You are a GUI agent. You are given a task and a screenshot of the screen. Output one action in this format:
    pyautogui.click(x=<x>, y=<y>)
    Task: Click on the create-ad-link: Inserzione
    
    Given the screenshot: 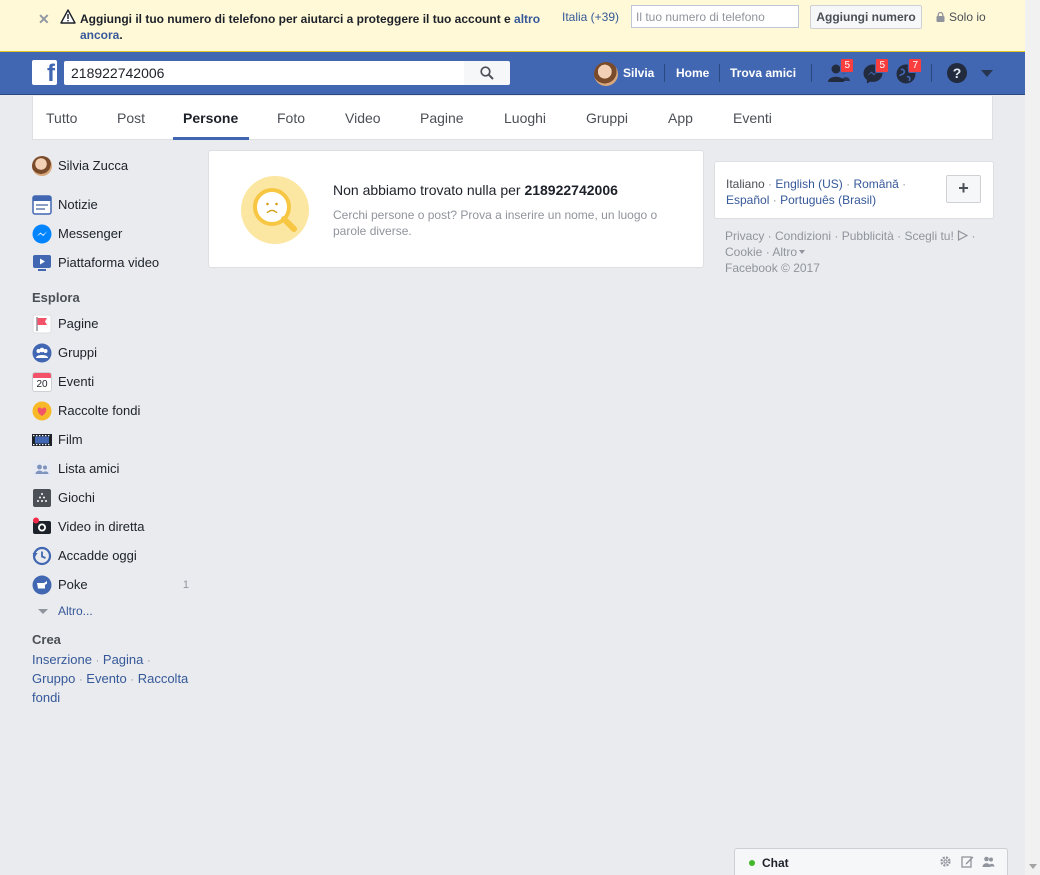 What is the action you would take?
    pyautogui.click(x=62, y=659)
    